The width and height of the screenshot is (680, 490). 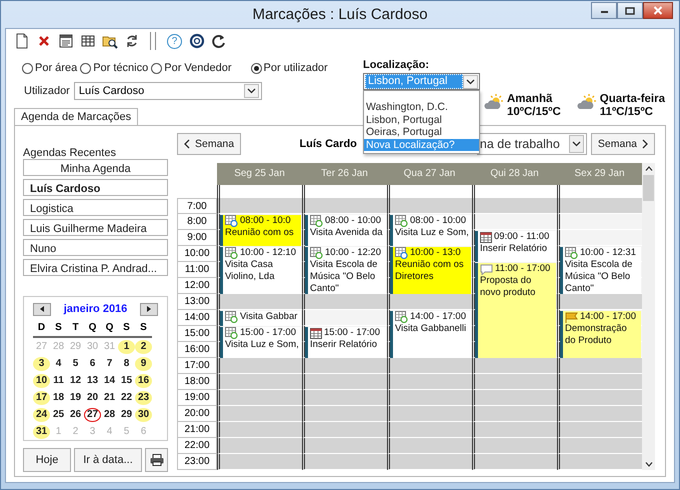 I want to click on calendar-day: 23, so click(x=143, y=397).